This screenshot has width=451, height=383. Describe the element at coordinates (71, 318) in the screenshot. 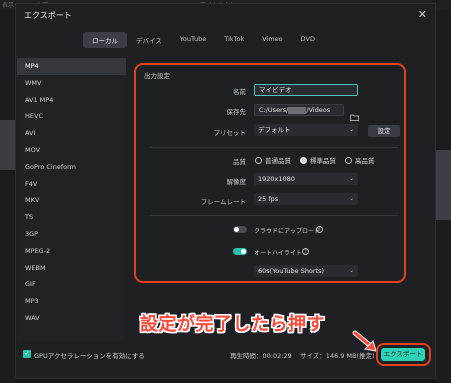

I see `format-item-wav: WAV` at that location.